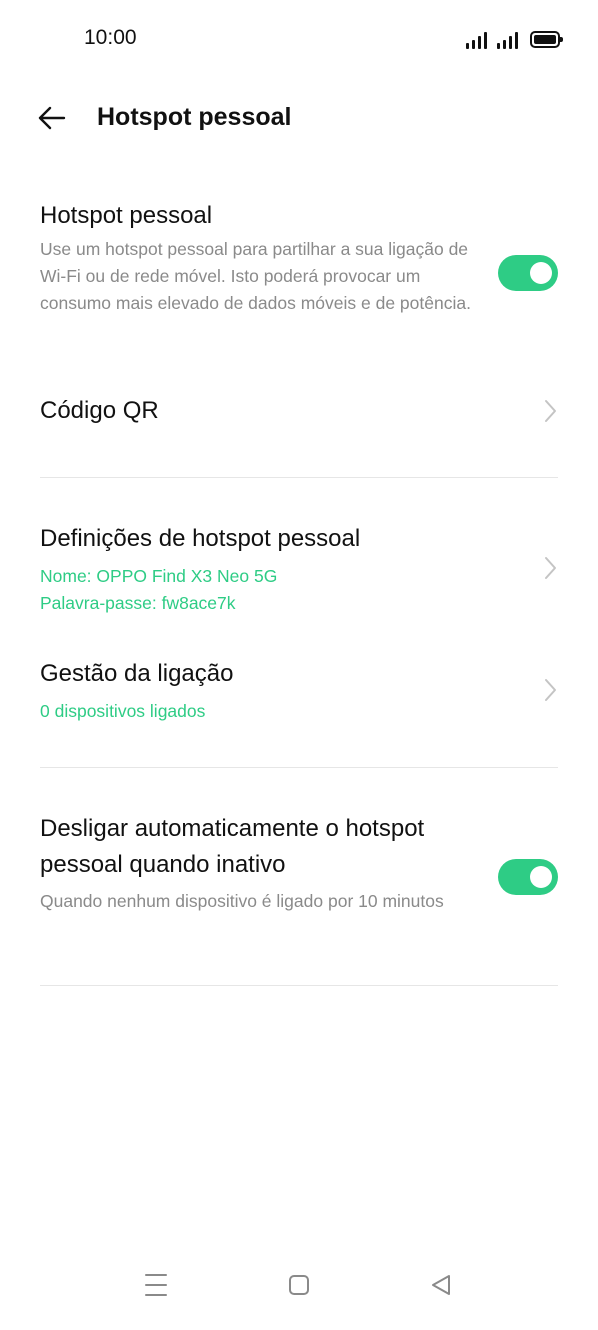 The image size is (598, 1330). Describe the element at coordinates (159, 576) in the screenshot. I see `hotspot-name: Nome: OPPO Find X3 Neo 5G` at that location.